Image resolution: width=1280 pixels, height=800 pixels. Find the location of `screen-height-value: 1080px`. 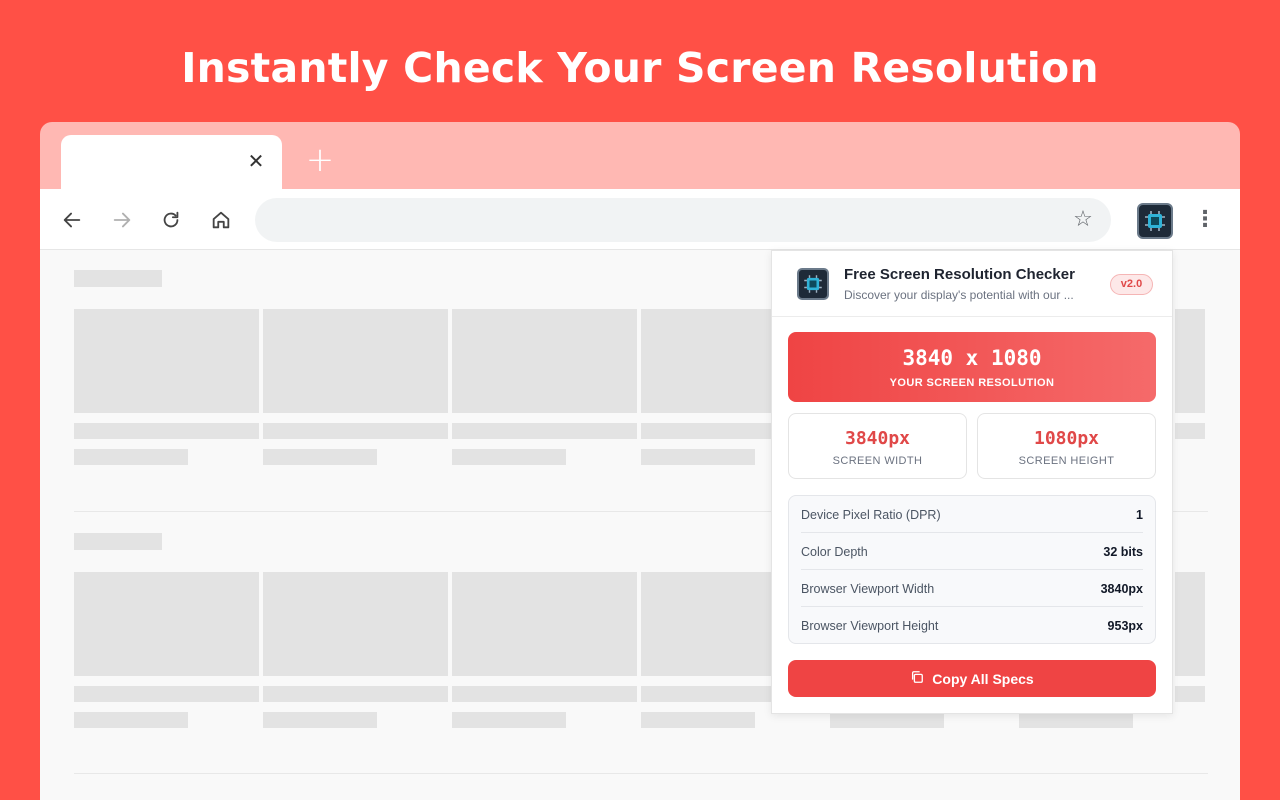

screen-height-value: 1080px is located at coordinates (1066, 438).